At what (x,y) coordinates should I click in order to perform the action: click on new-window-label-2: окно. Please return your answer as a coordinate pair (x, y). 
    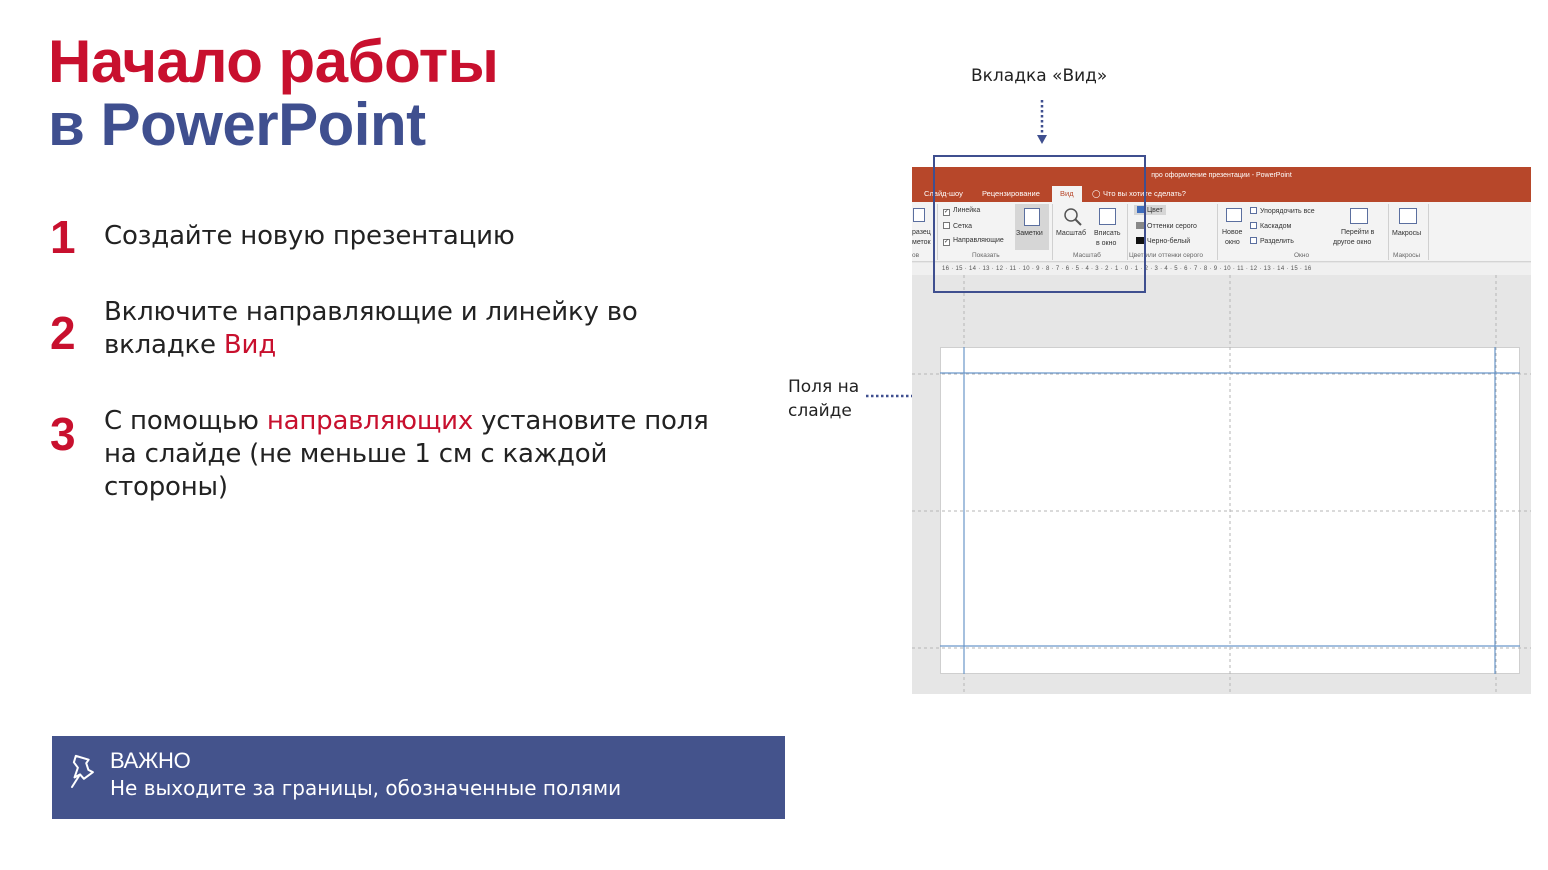
    Looking at the image, I should click on (1232, 242).